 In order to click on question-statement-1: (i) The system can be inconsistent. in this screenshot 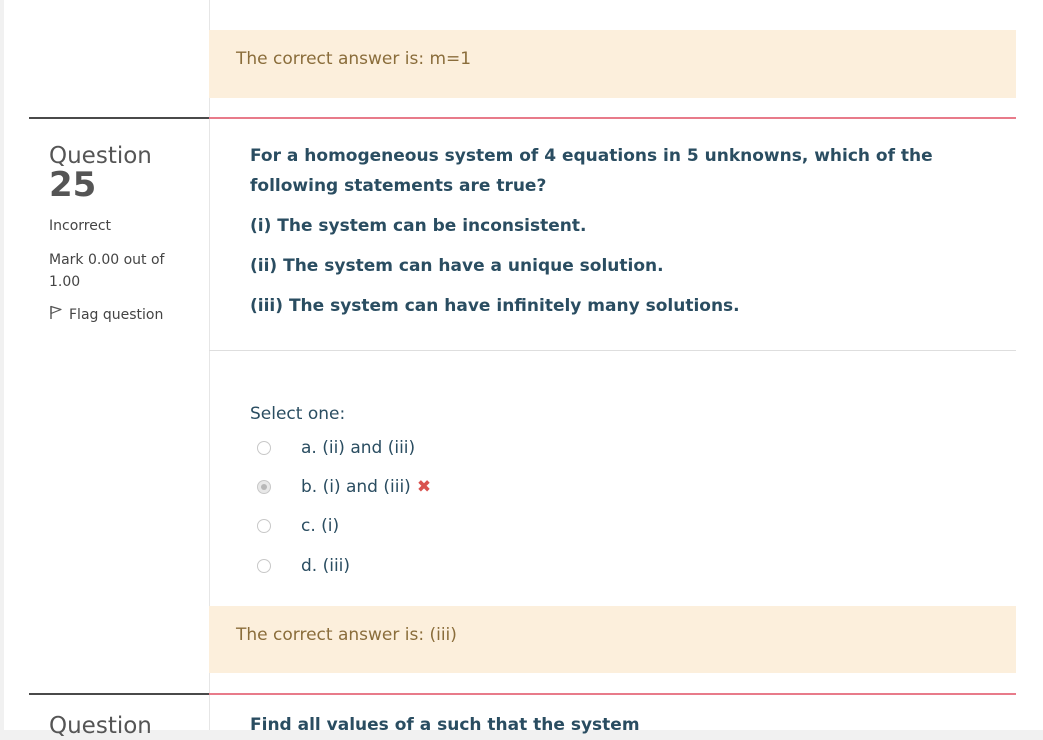, I will do `click(418, 226)`.